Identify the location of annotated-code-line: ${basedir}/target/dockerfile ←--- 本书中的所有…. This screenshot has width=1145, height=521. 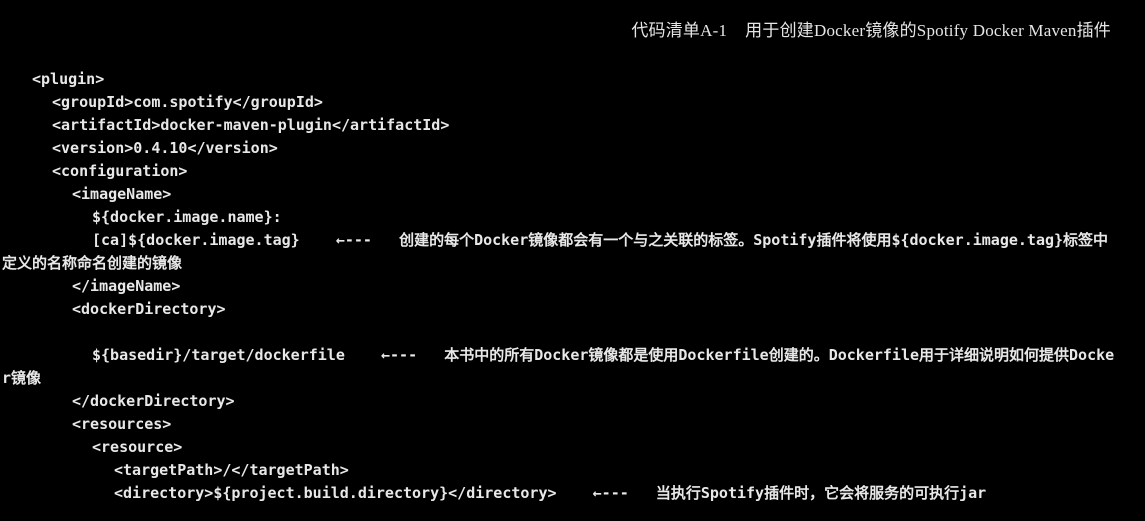
(559, 367).